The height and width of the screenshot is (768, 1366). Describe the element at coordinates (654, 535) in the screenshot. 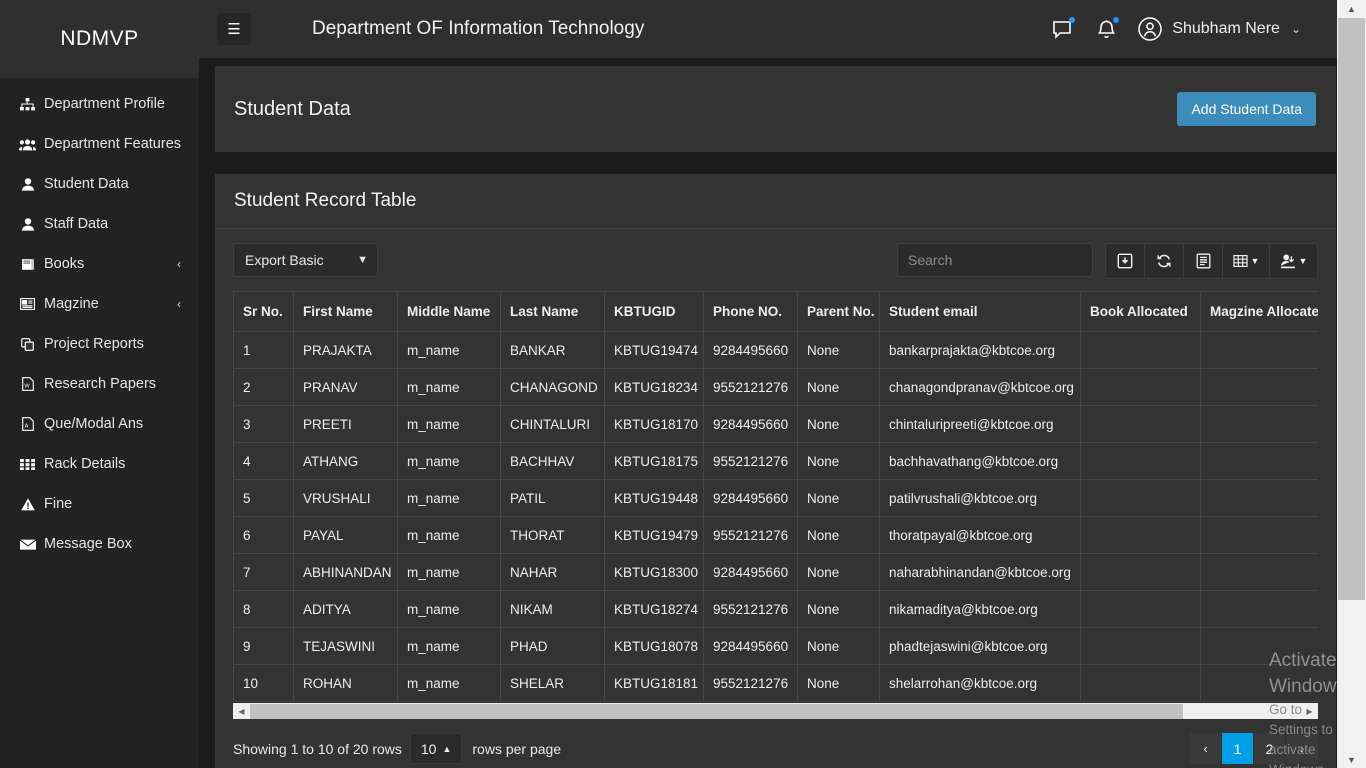

I see `table-cell: KBTUG19479` at that location.